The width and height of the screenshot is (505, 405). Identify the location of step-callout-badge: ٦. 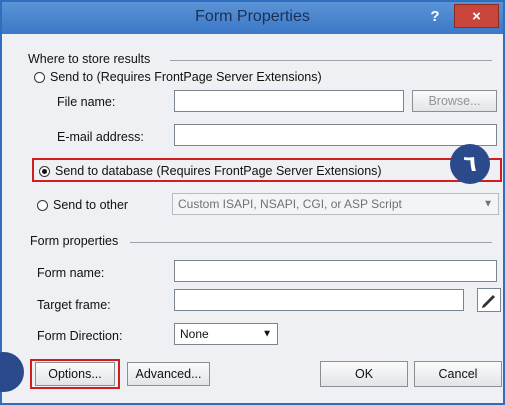
(470, 164).